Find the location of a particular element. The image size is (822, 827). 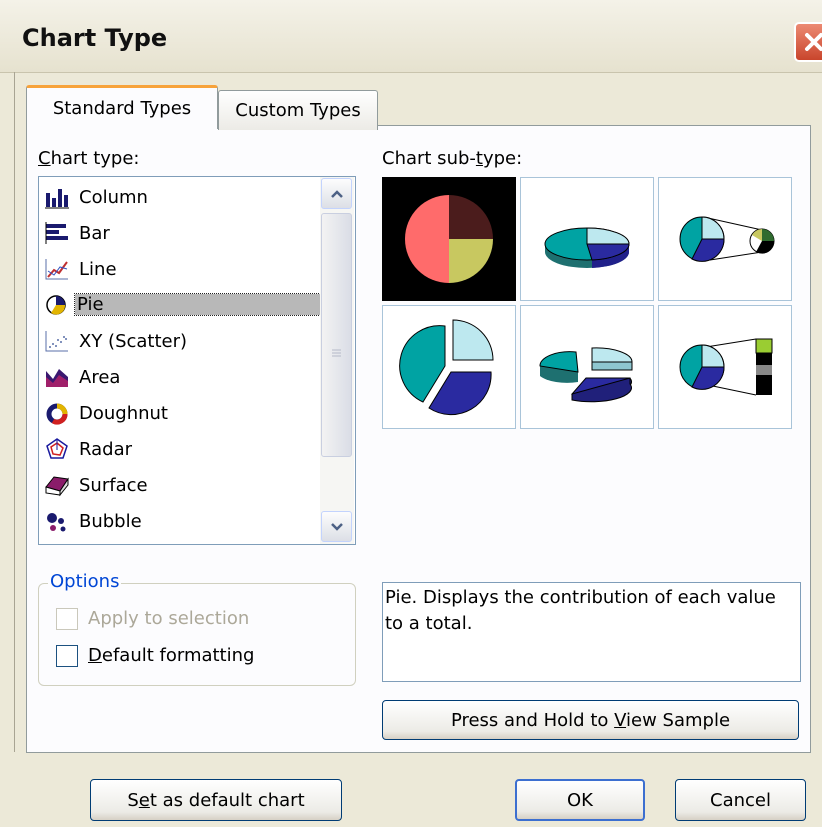

set-as-default-chart-label: Set as default chart is located at coordinates (216, 800).